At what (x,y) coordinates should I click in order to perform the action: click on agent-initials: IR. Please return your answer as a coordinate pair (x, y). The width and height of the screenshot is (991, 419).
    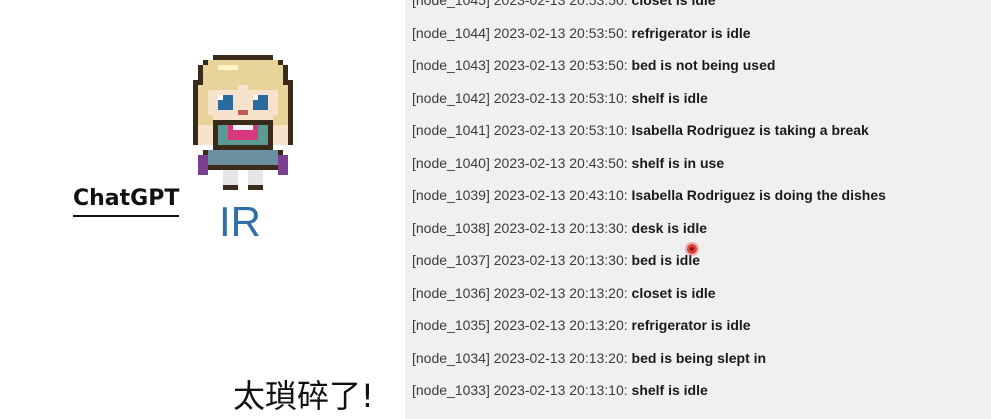
    Looking at the image, I should click on (240, 221).